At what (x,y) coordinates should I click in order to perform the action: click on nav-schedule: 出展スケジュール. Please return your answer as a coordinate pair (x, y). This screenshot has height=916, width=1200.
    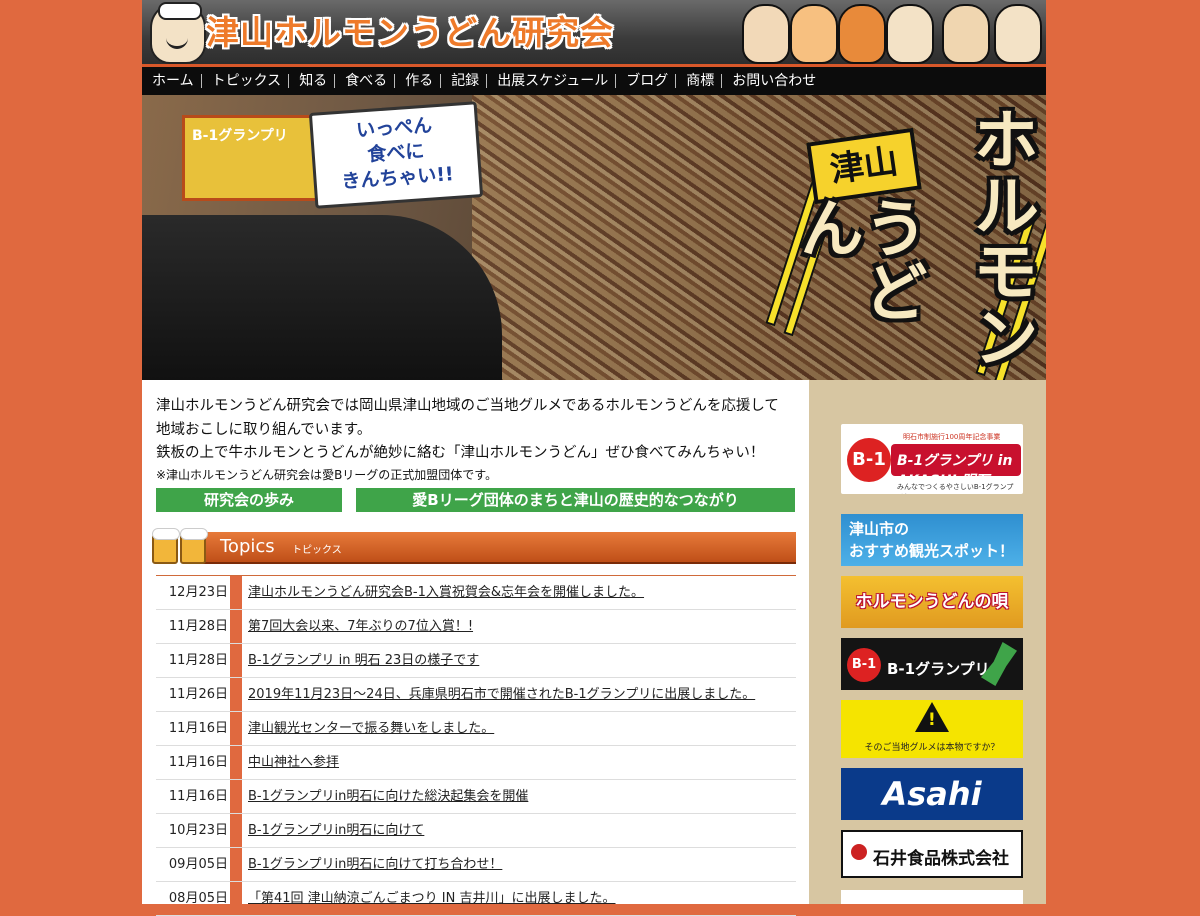
    Looking at the image, I should click on (552, 81).